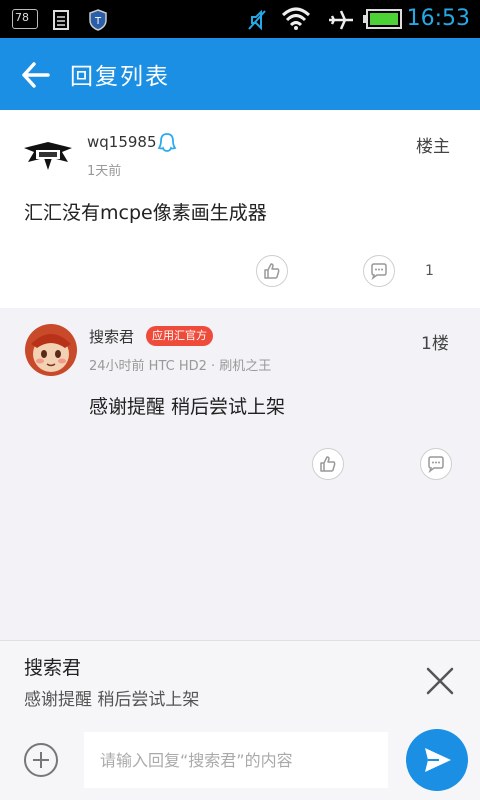 This screenshot has width=480, height=800. Describe the element at coordinates (296, 18) in the screenshot. I see `wifi-icon` at that location.